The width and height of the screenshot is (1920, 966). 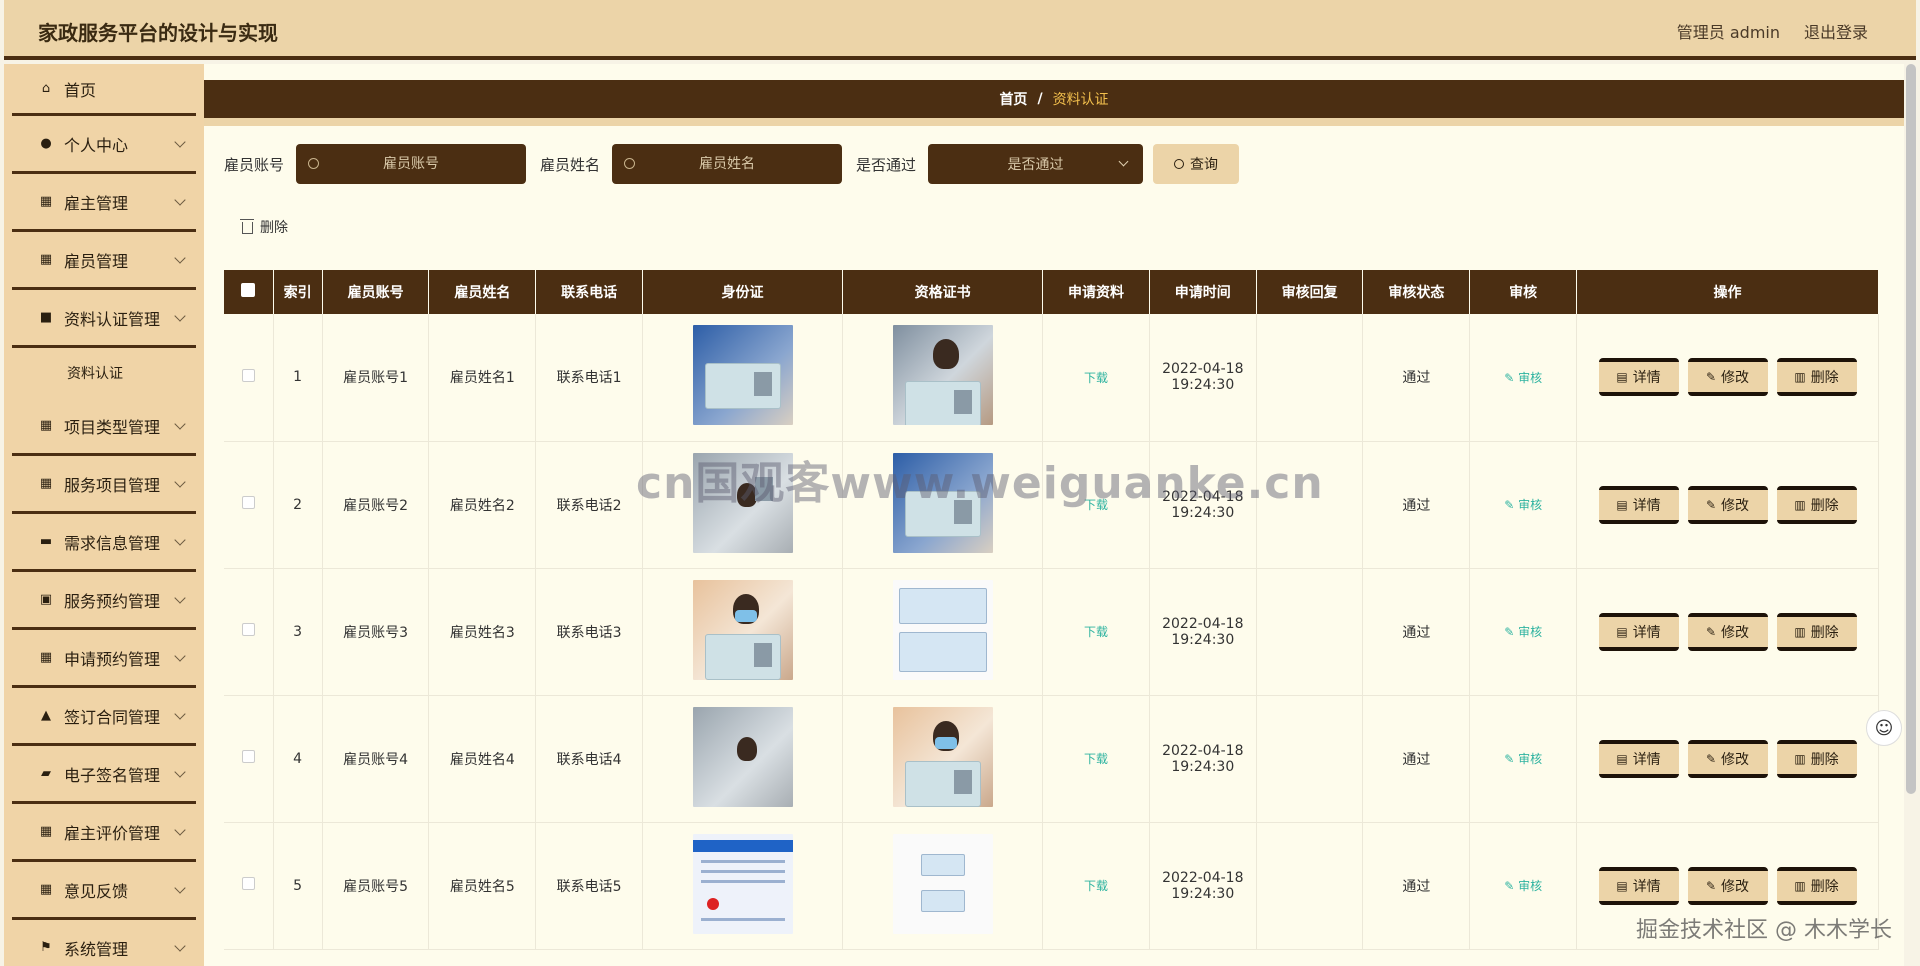 I want to click on apply-time: 19:24:30, so click(x=1203, y=766).